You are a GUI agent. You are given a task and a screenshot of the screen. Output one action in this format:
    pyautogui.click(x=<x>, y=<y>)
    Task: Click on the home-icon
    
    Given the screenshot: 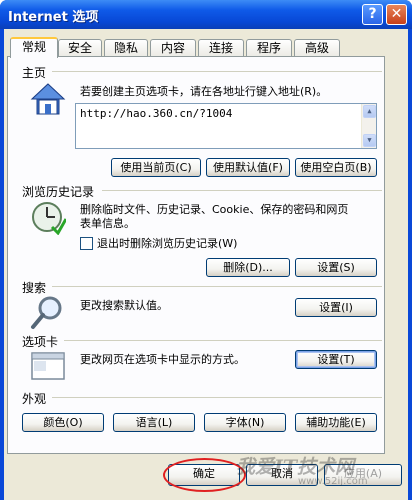 What is the action you would take?
    pyautogui.click(x=48, y=99)
    